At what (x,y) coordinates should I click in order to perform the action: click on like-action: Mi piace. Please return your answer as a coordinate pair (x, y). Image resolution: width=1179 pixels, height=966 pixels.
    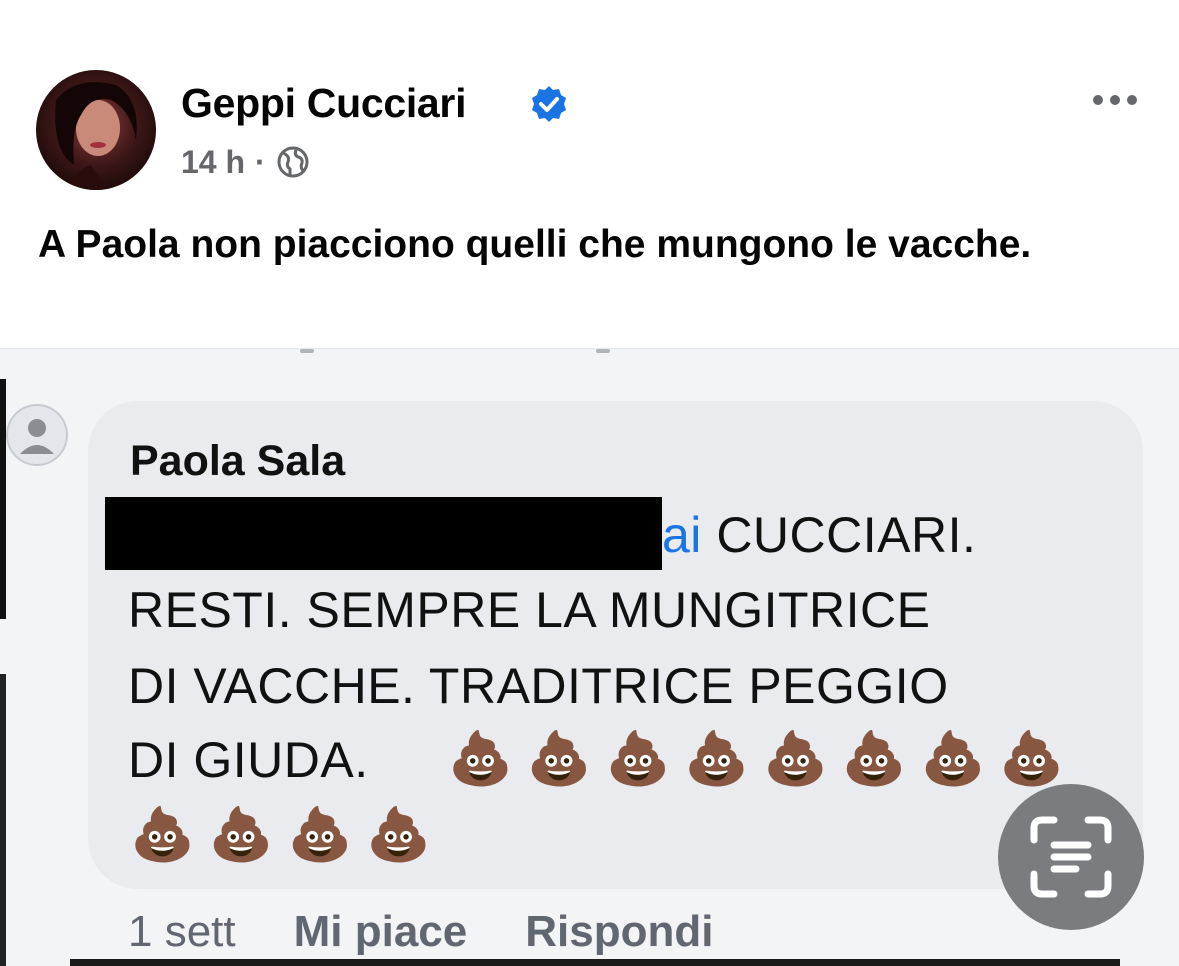
    Looking at the image, I should click on (380, 931).